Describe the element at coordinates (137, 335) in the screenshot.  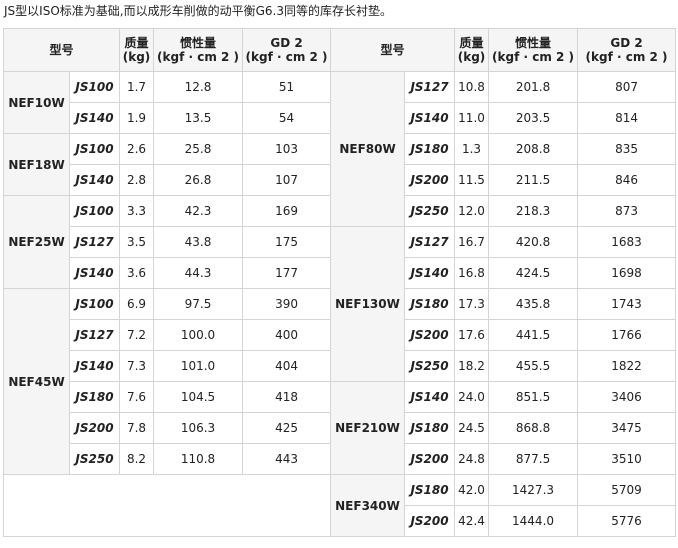
I see `left-mass-cell: 7.2` at that location.